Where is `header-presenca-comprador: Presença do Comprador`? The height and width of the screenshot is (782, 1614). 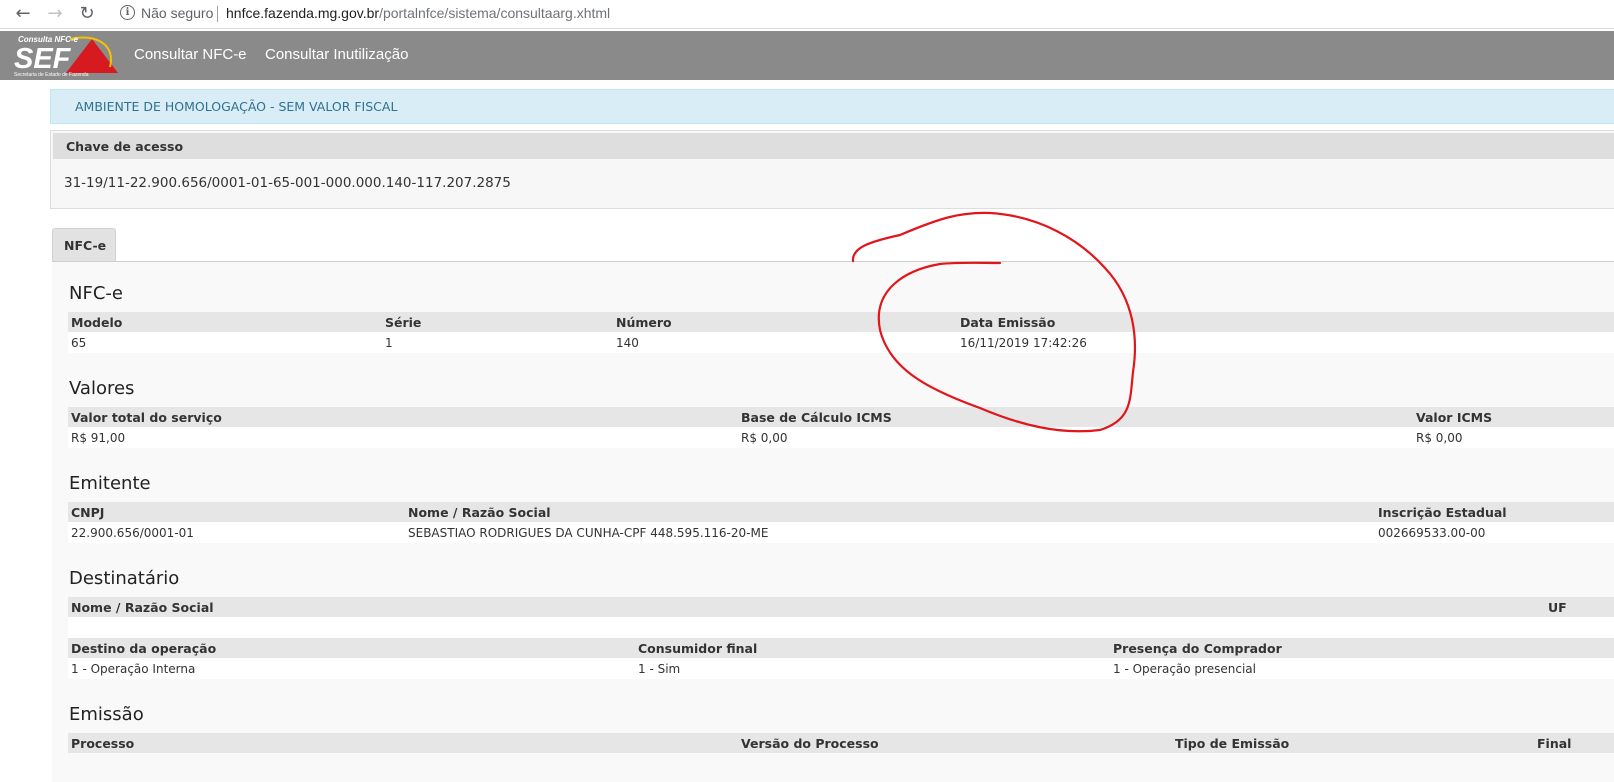
header-presenca-comprador: Presença do Comprador is located at coordinates (1197, 648).